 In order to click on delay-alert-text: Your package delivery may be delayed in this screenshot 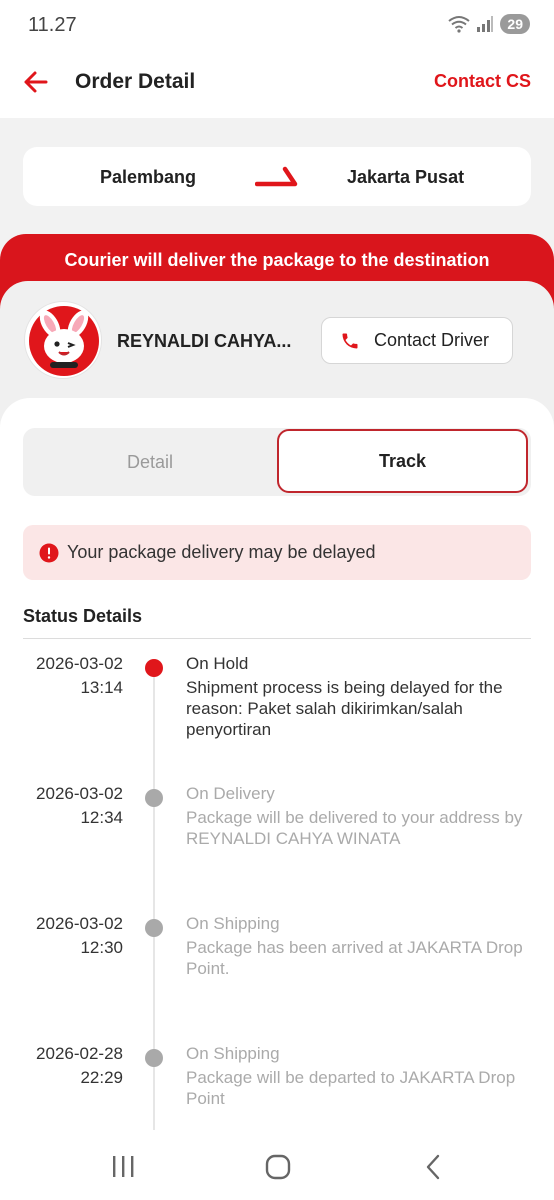, I will do `click(221, 552)`.